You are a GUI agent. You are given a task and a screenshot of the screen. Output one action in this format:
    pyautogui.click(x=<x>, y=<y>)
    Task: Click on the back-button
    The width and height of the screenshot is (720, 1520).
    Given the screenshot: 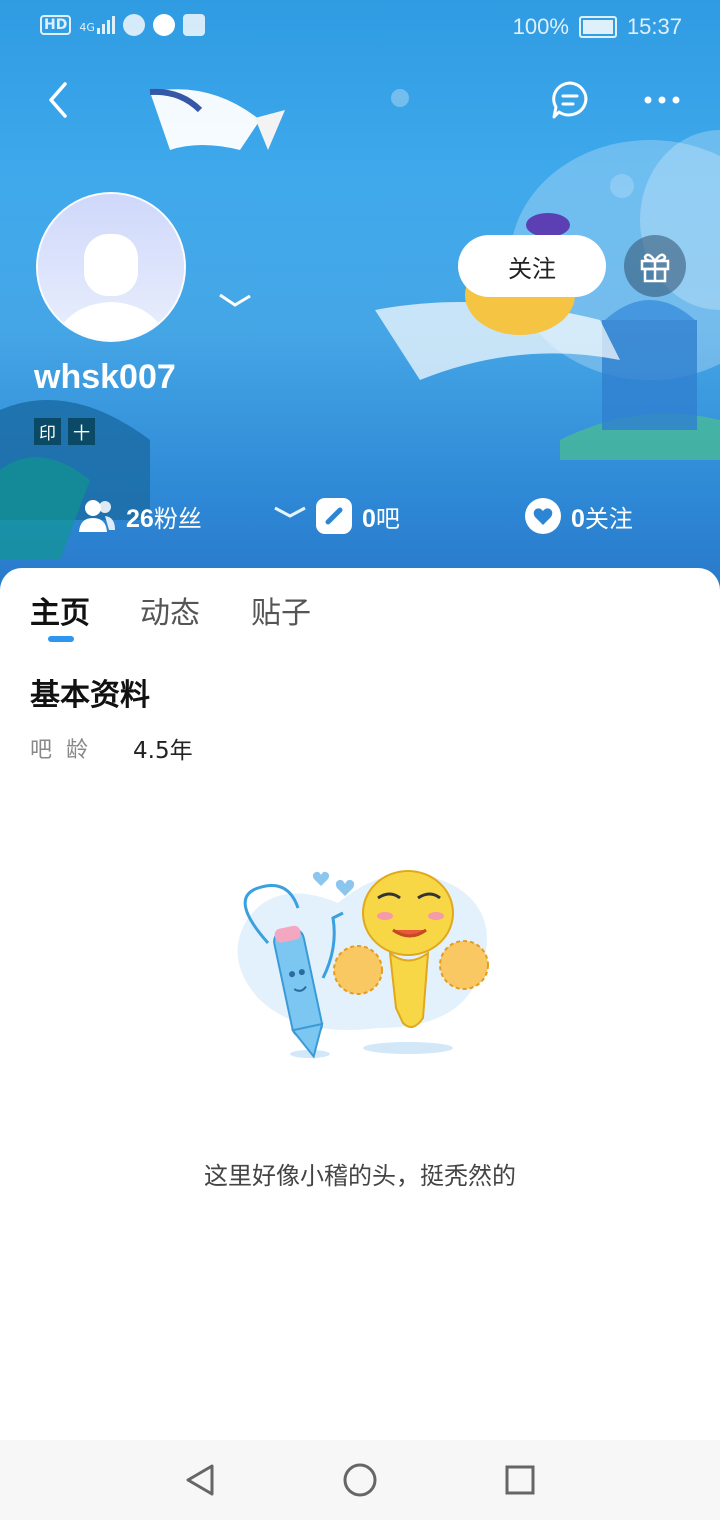 What is the action you would take?
    pyautogui.click(x=58, y=100)
    